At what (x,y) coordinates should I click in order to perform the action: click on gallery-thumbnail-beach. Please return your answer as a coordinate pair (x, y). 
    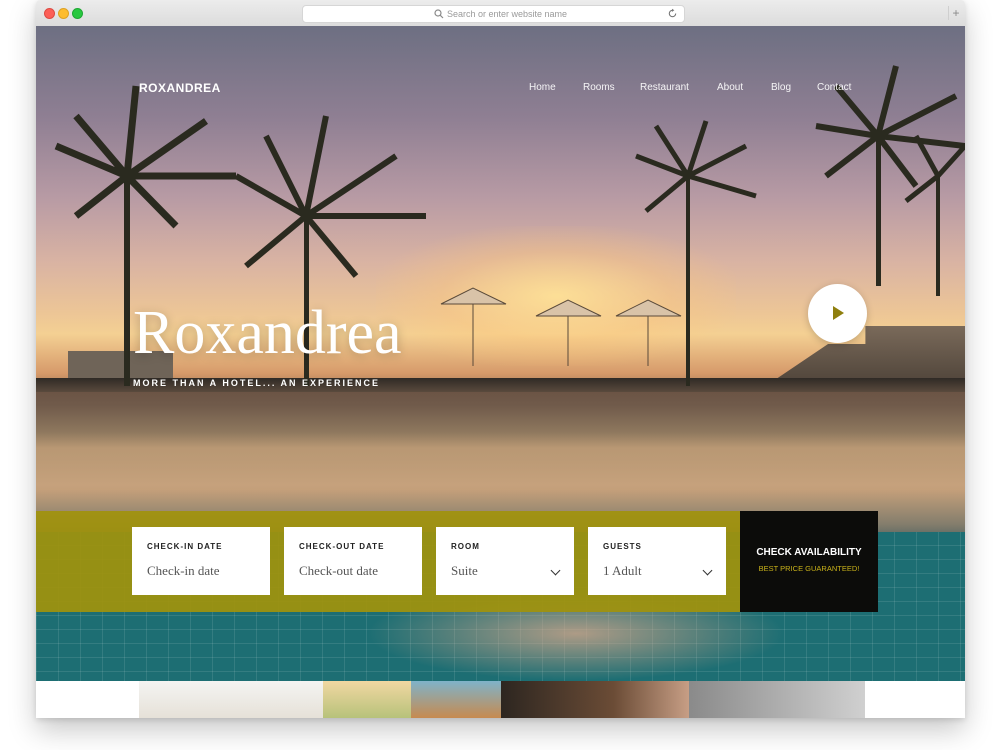
    Looking at the image, I should click on (456, 699).